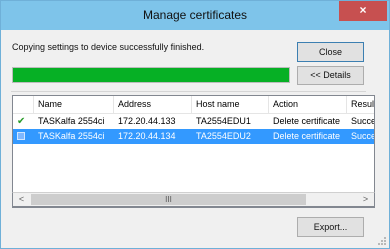 This screenshot has height=249, width=390. What do you see at coordinates (223, 121) in the screenshot?
I see `cell-host-name: TA2554EDU1` at bounding box center [223, 121].